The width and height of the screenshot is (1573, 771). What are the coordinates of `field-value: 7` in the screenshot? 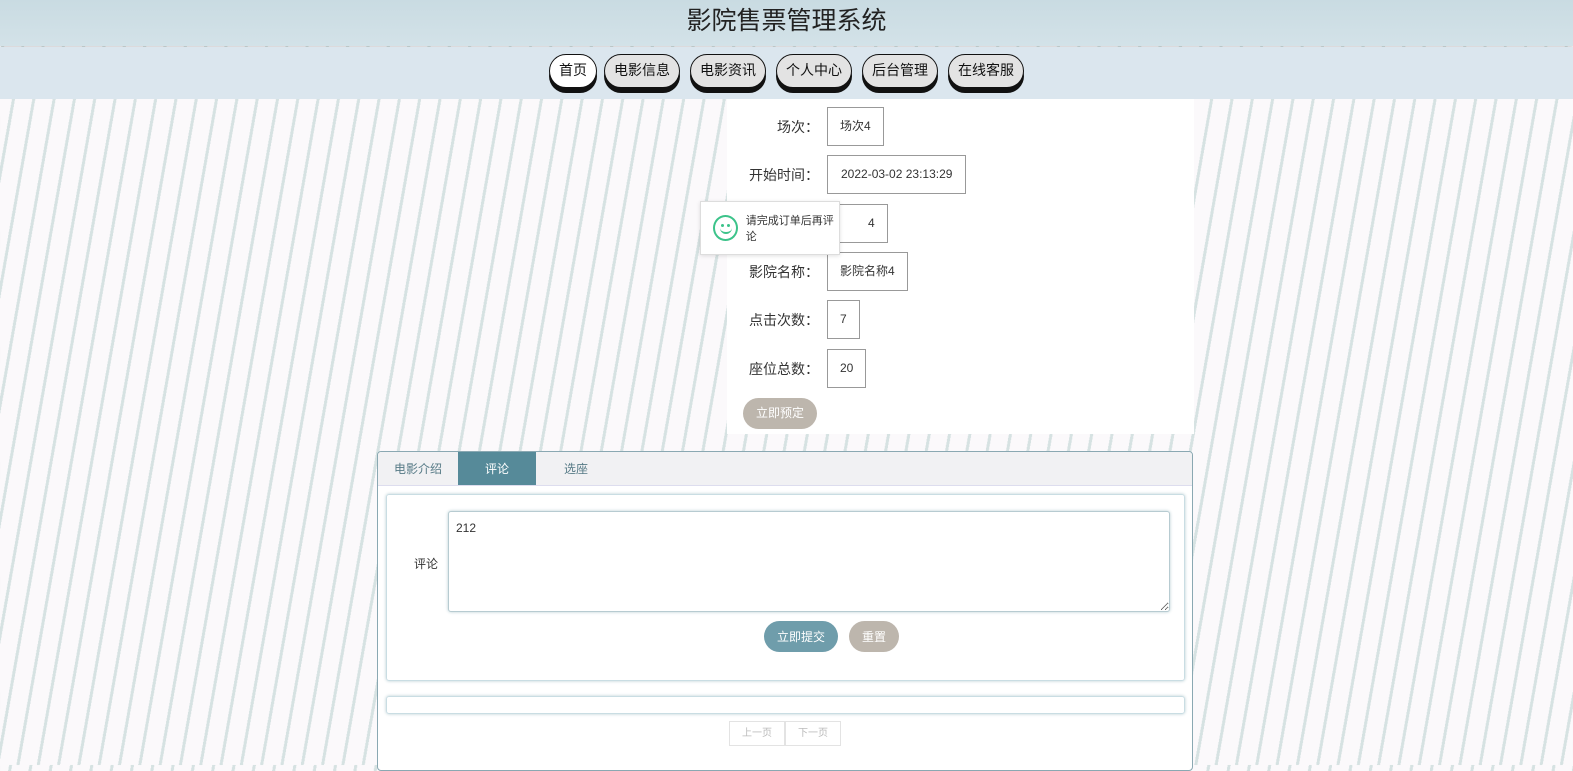 It's located at (843, 319).